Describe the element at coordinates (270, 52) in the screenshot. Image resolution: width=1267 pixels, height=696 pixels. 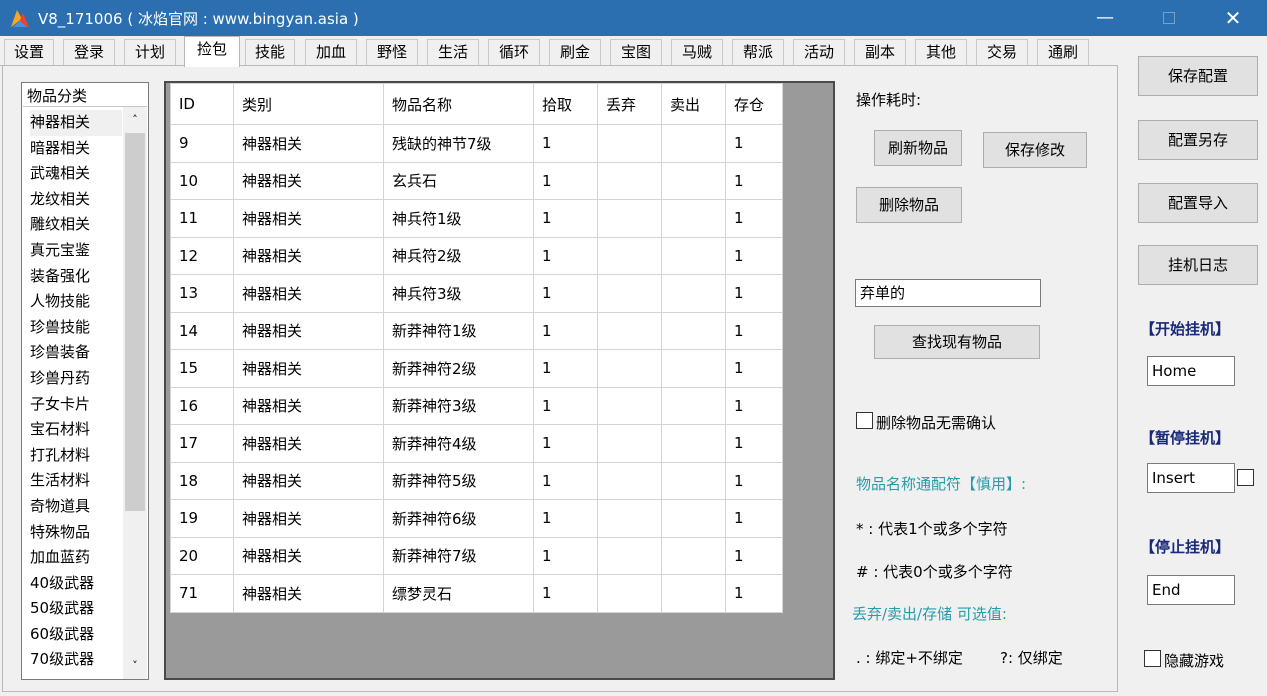
I see `tab-skills: 技能` at that location.